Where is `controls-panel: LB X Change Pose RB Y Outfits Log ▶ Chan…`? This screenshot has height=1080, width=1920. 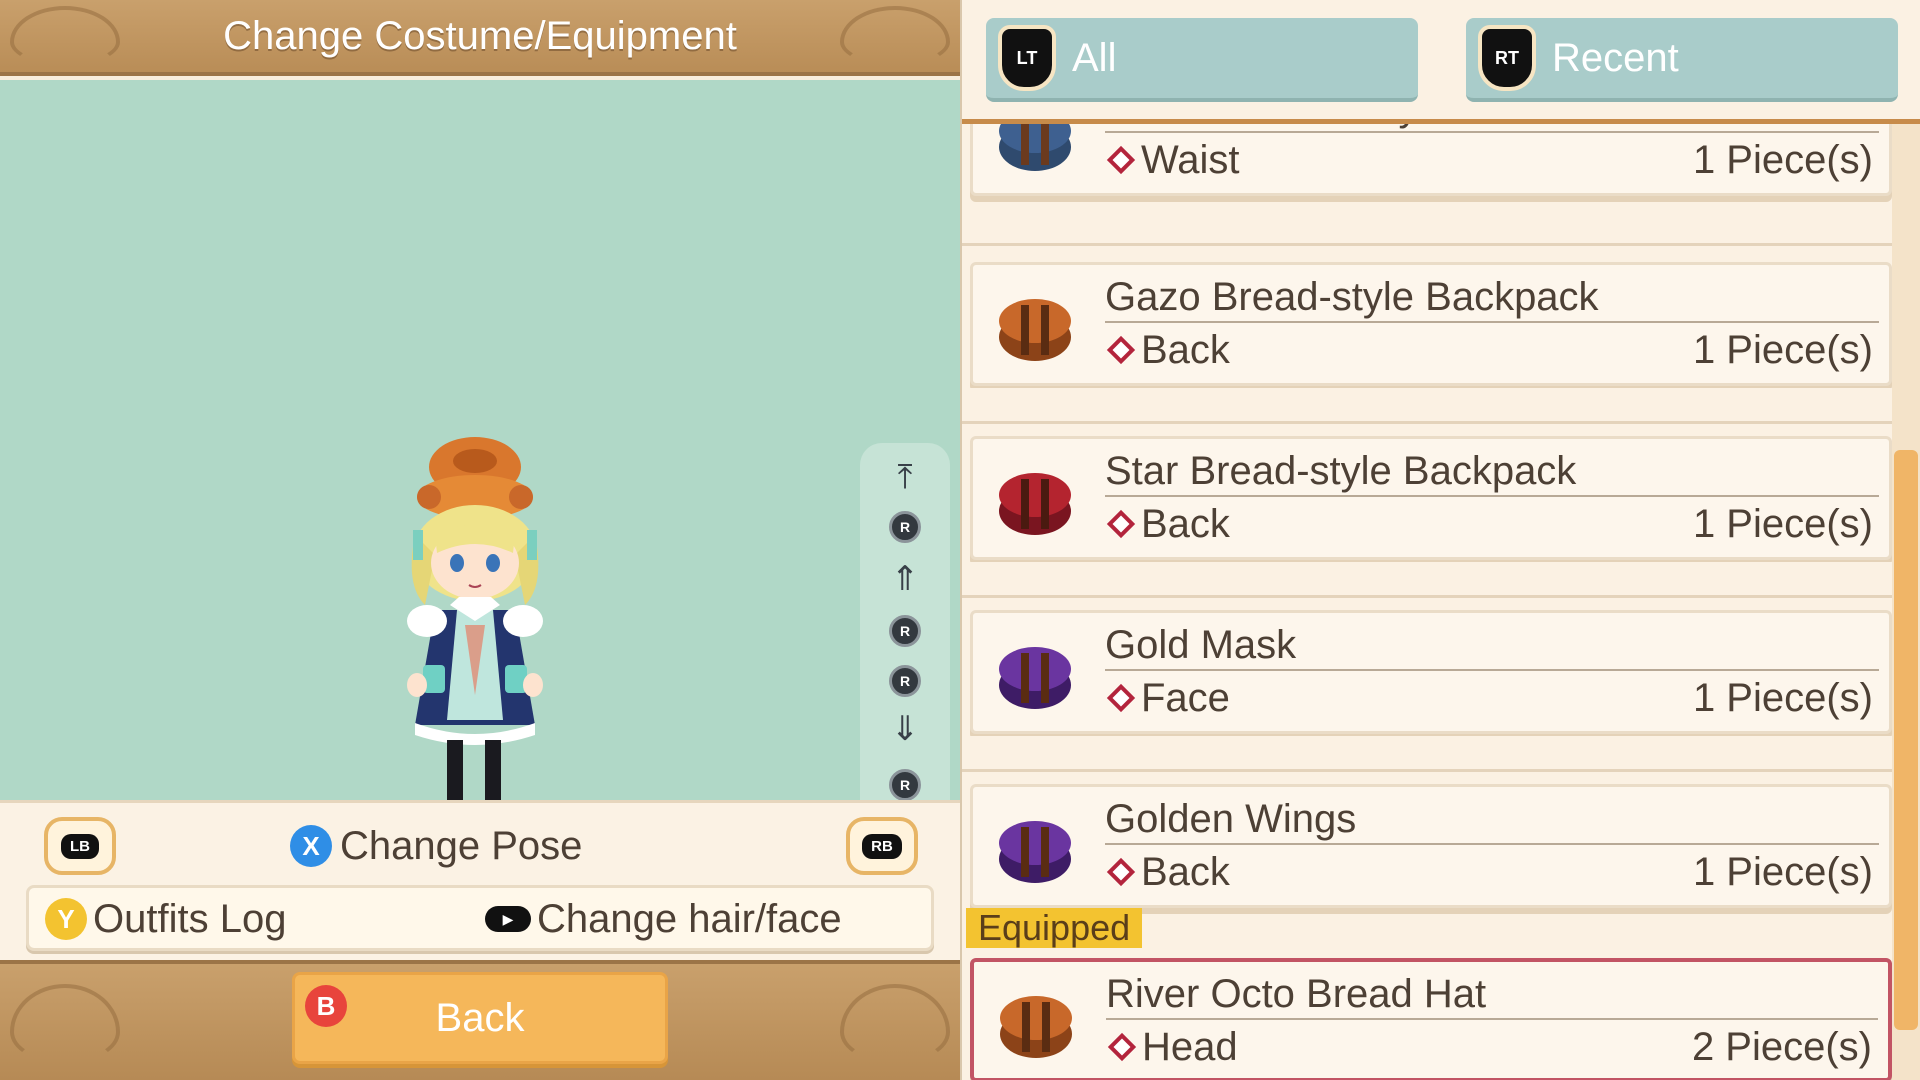
controls-panel: LB X Change Pose RB Y Outfits Log ▶ Chan… is located at coordinates (480, 880).